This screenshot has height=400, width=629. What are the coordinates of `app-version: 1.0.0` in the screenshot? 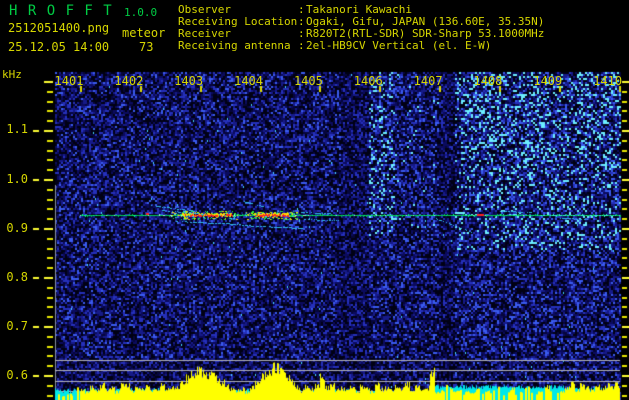 It's located at (141, 12).